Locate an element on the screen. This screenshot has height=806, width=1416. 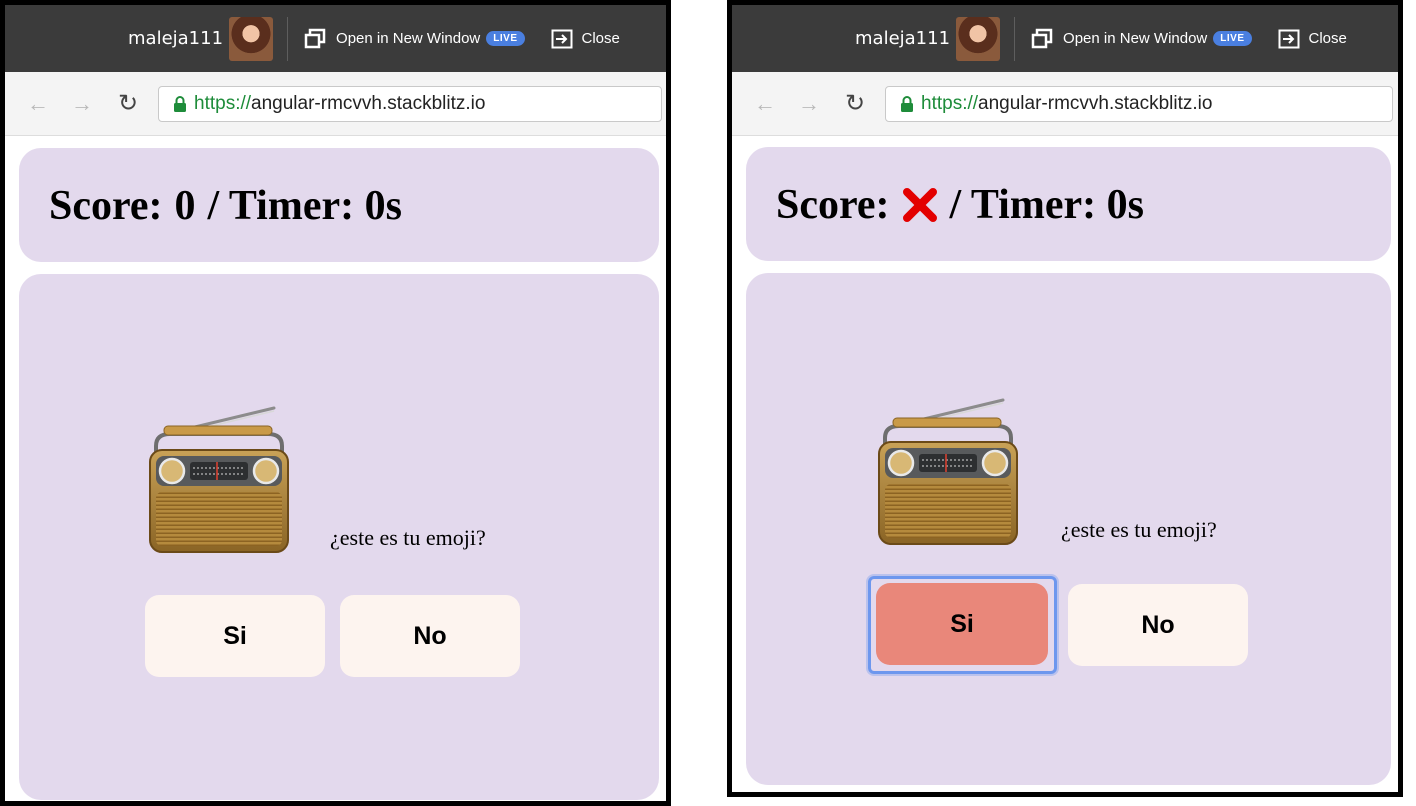
score-value: 0 is located at coordinates (185, 206).